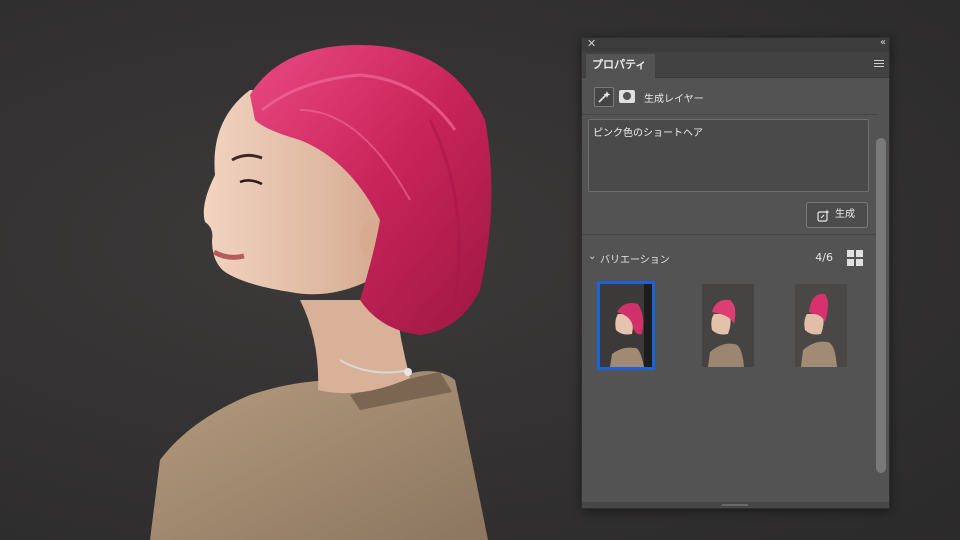  I want to click on panel-top-bar: ✕ ‹‹, so click(735, 44).